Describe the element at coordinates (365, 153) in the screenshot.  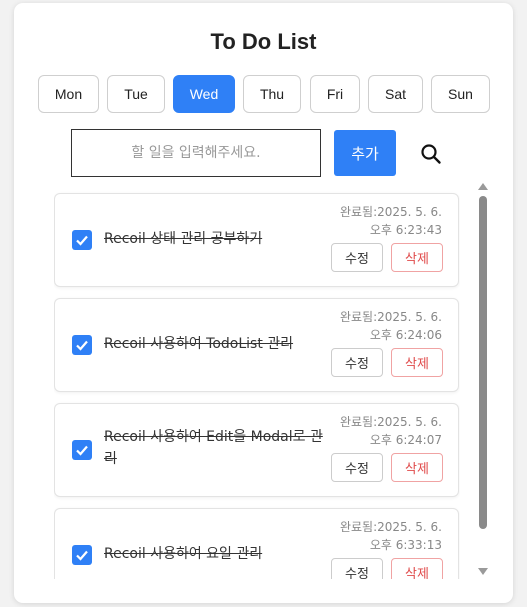
I see `add-button: 추가` at that location.